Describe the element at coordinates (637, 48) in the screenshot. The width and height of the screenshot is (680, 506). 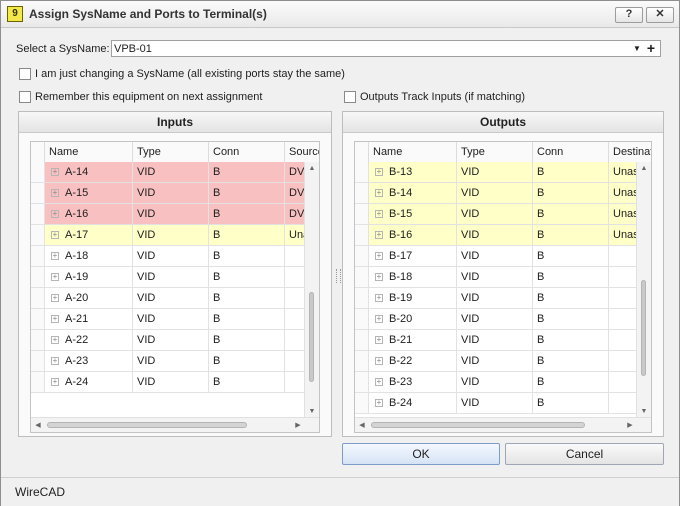
I see `chevron-down-icon: ▼` at that location.